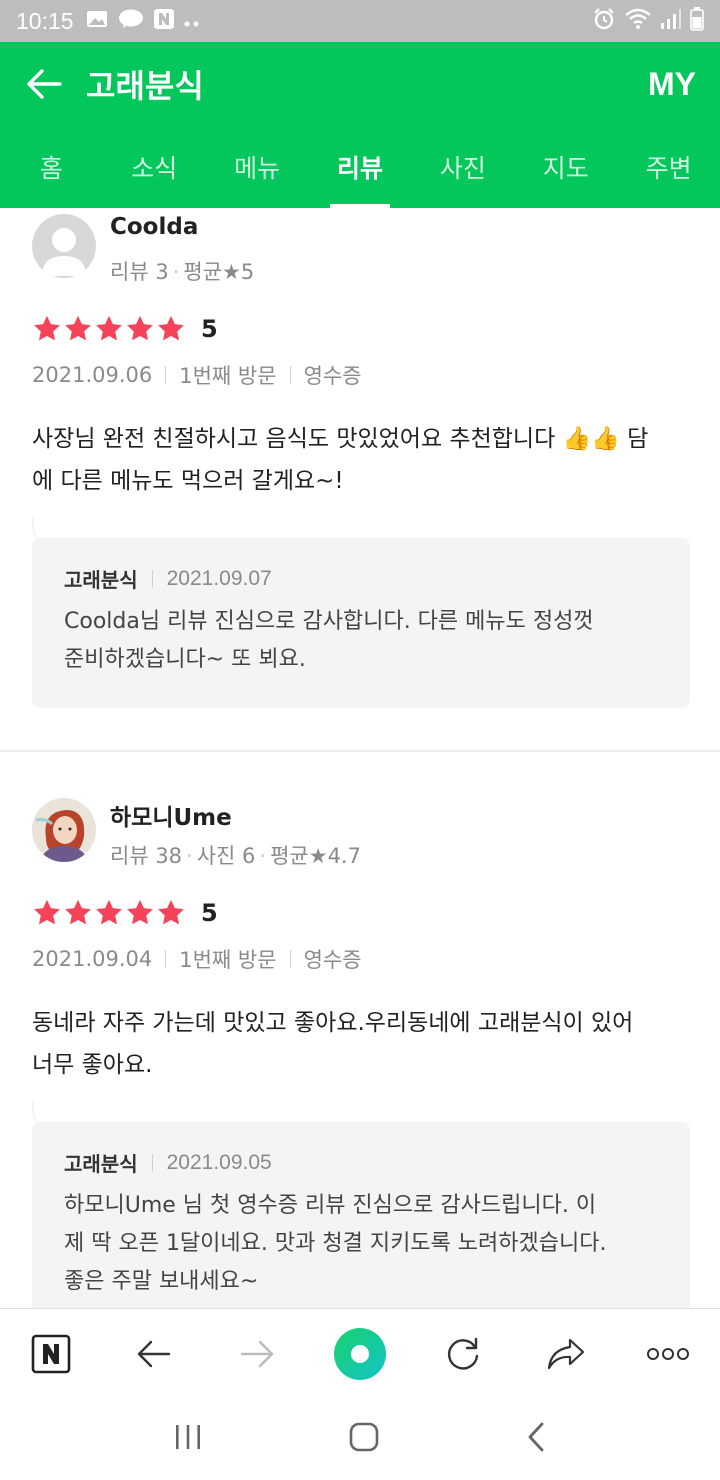  Describe the element at coordinates (333, 1023) in the screenshot. I see `review-text-line: 동네라 자주 가는데 맛있고 좋아요.우리동네에 고래분식이 있어` at that location.